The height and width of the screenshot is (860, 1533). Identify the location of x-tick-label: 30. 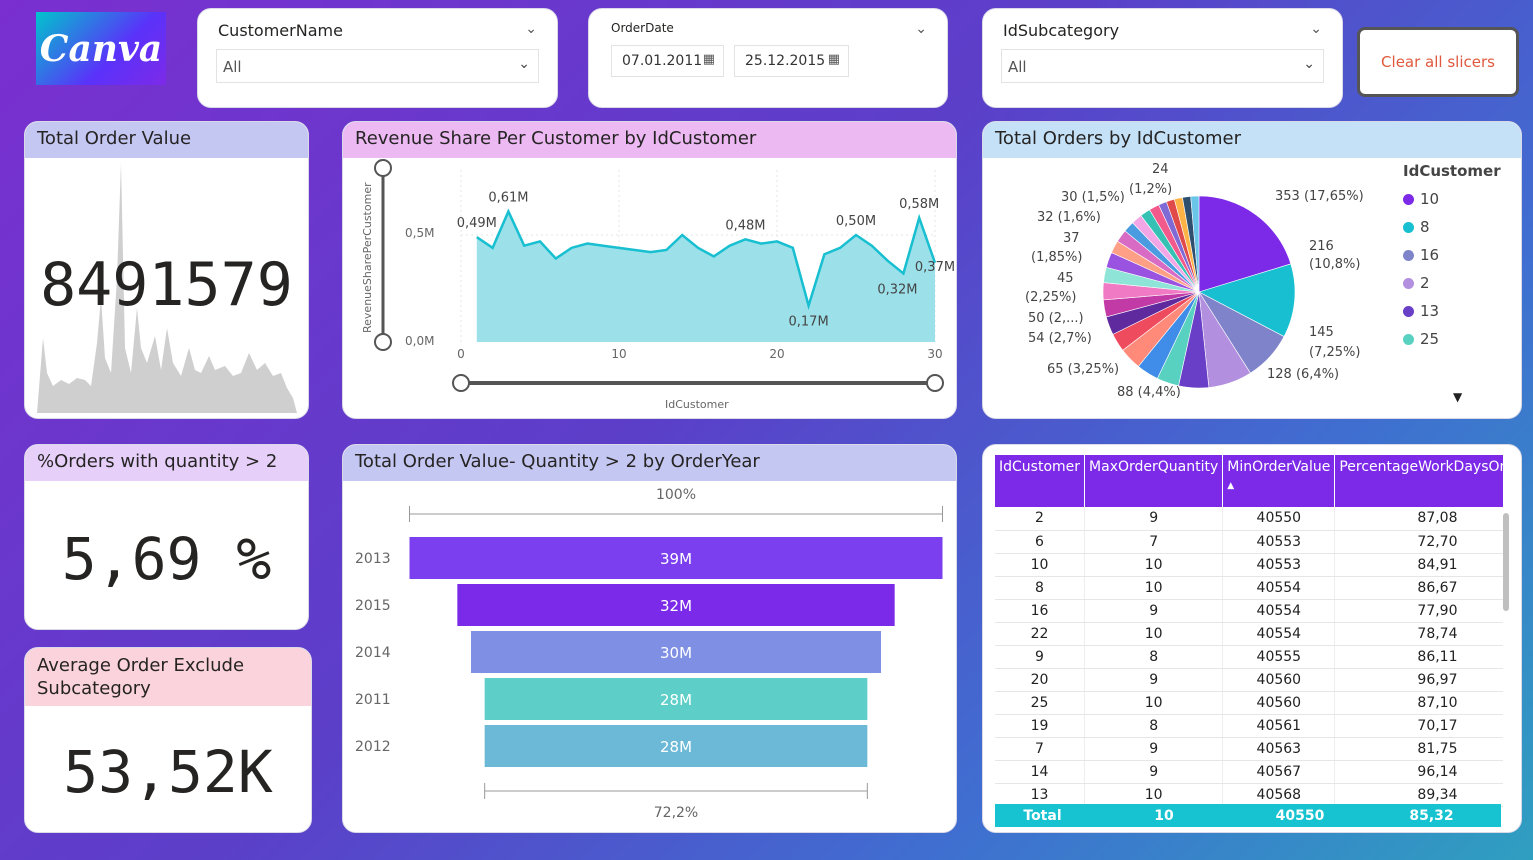
(934, 354).